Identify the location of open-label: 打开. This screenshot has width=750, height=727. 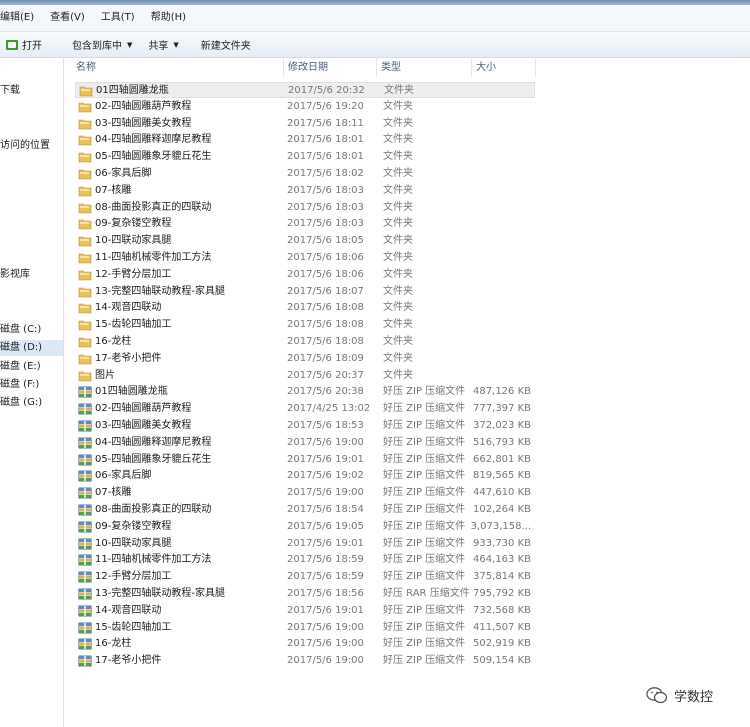
(32, 46).